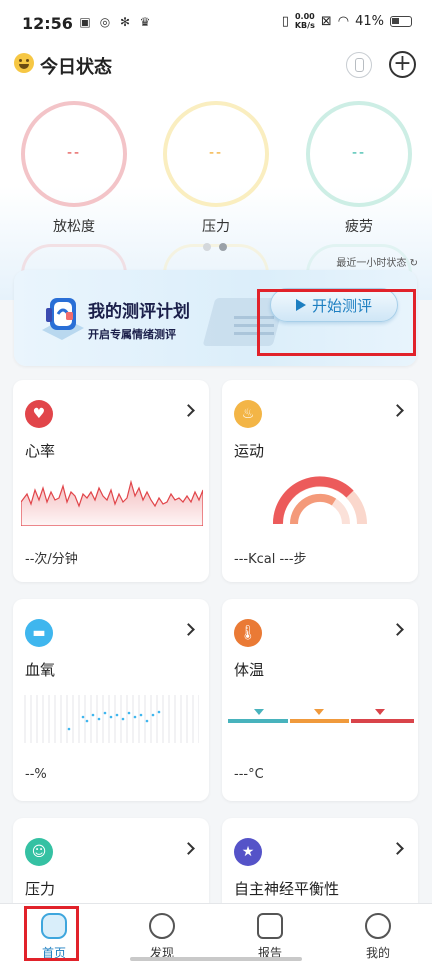 The image size is (432, 964). I want to click on exercise-gauge, so click(319, 500).